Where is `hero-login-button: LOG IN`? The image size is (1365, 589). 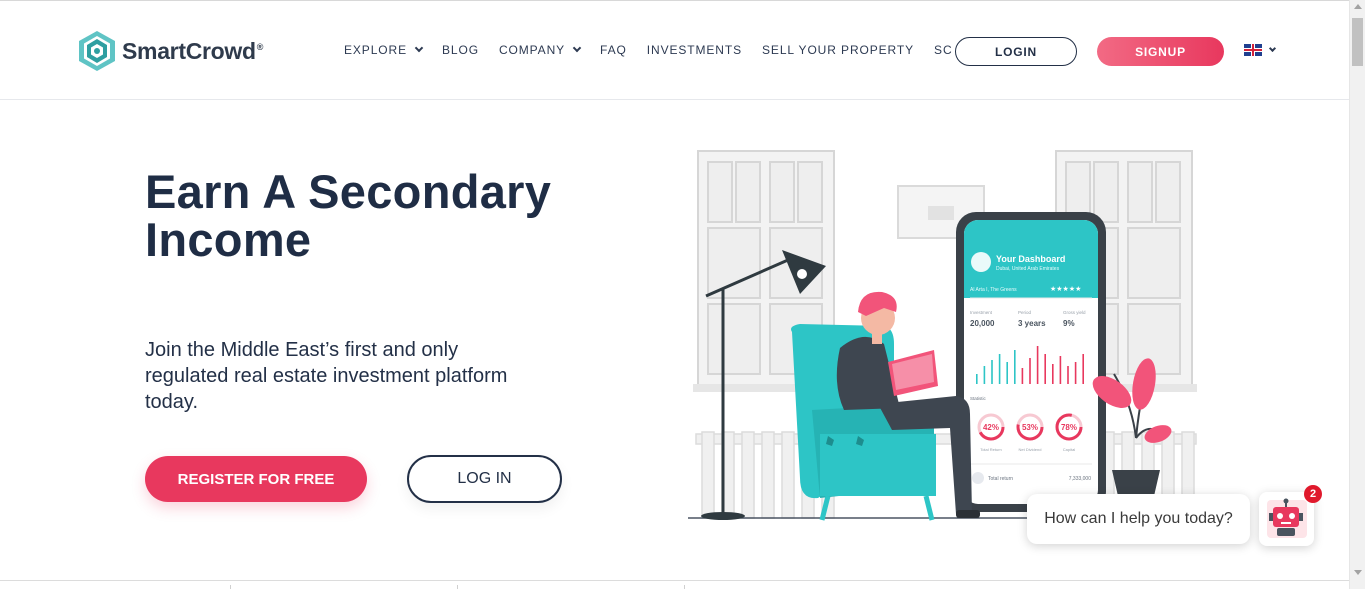
hero-login-button: LOG IN is located at coordinates (484, 479).